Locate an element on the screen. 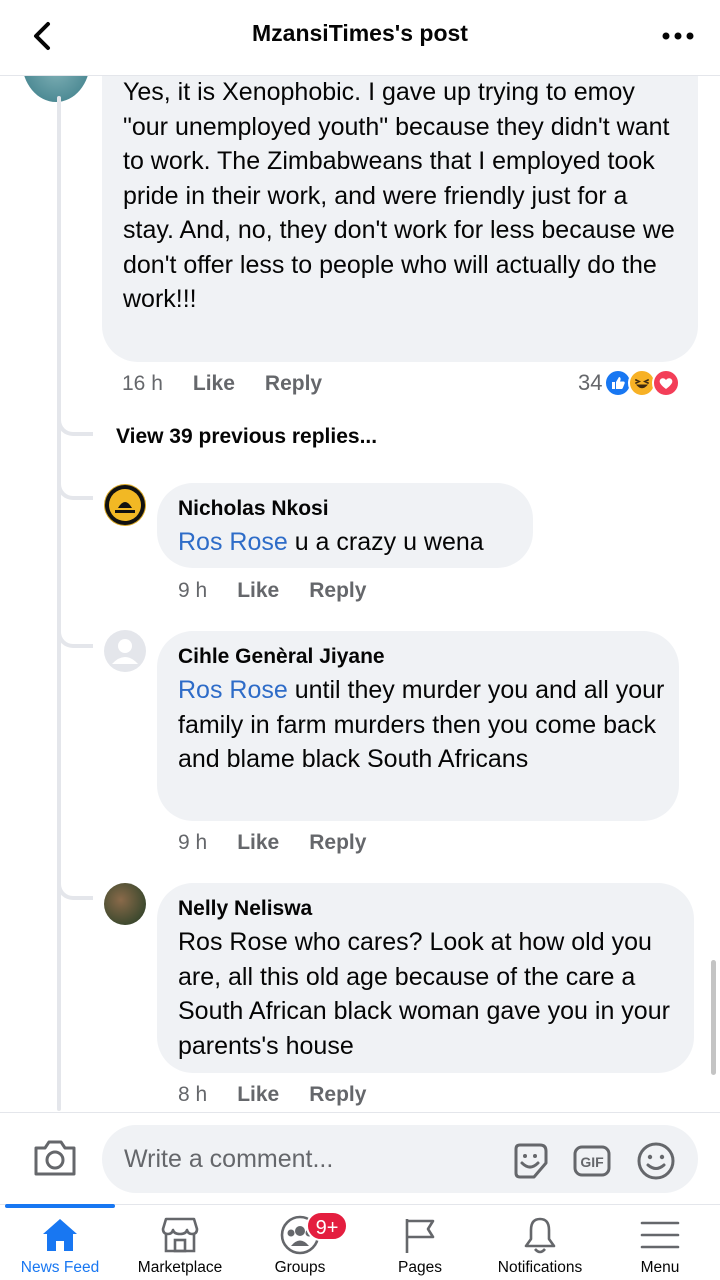 The height and width of the screenshot is (1280, 720). notification-badge: 9+ is located at coordinates (327, 1226).